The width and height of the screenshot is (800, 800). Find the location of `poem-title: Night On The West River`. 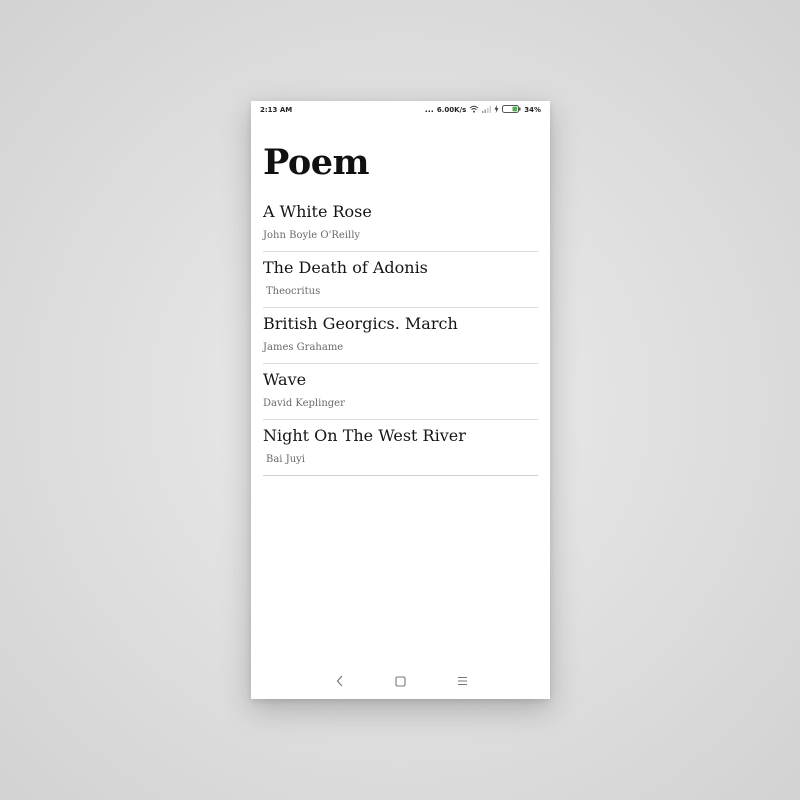

poem-title: Night On The West River is located at coordinates (364, 435).